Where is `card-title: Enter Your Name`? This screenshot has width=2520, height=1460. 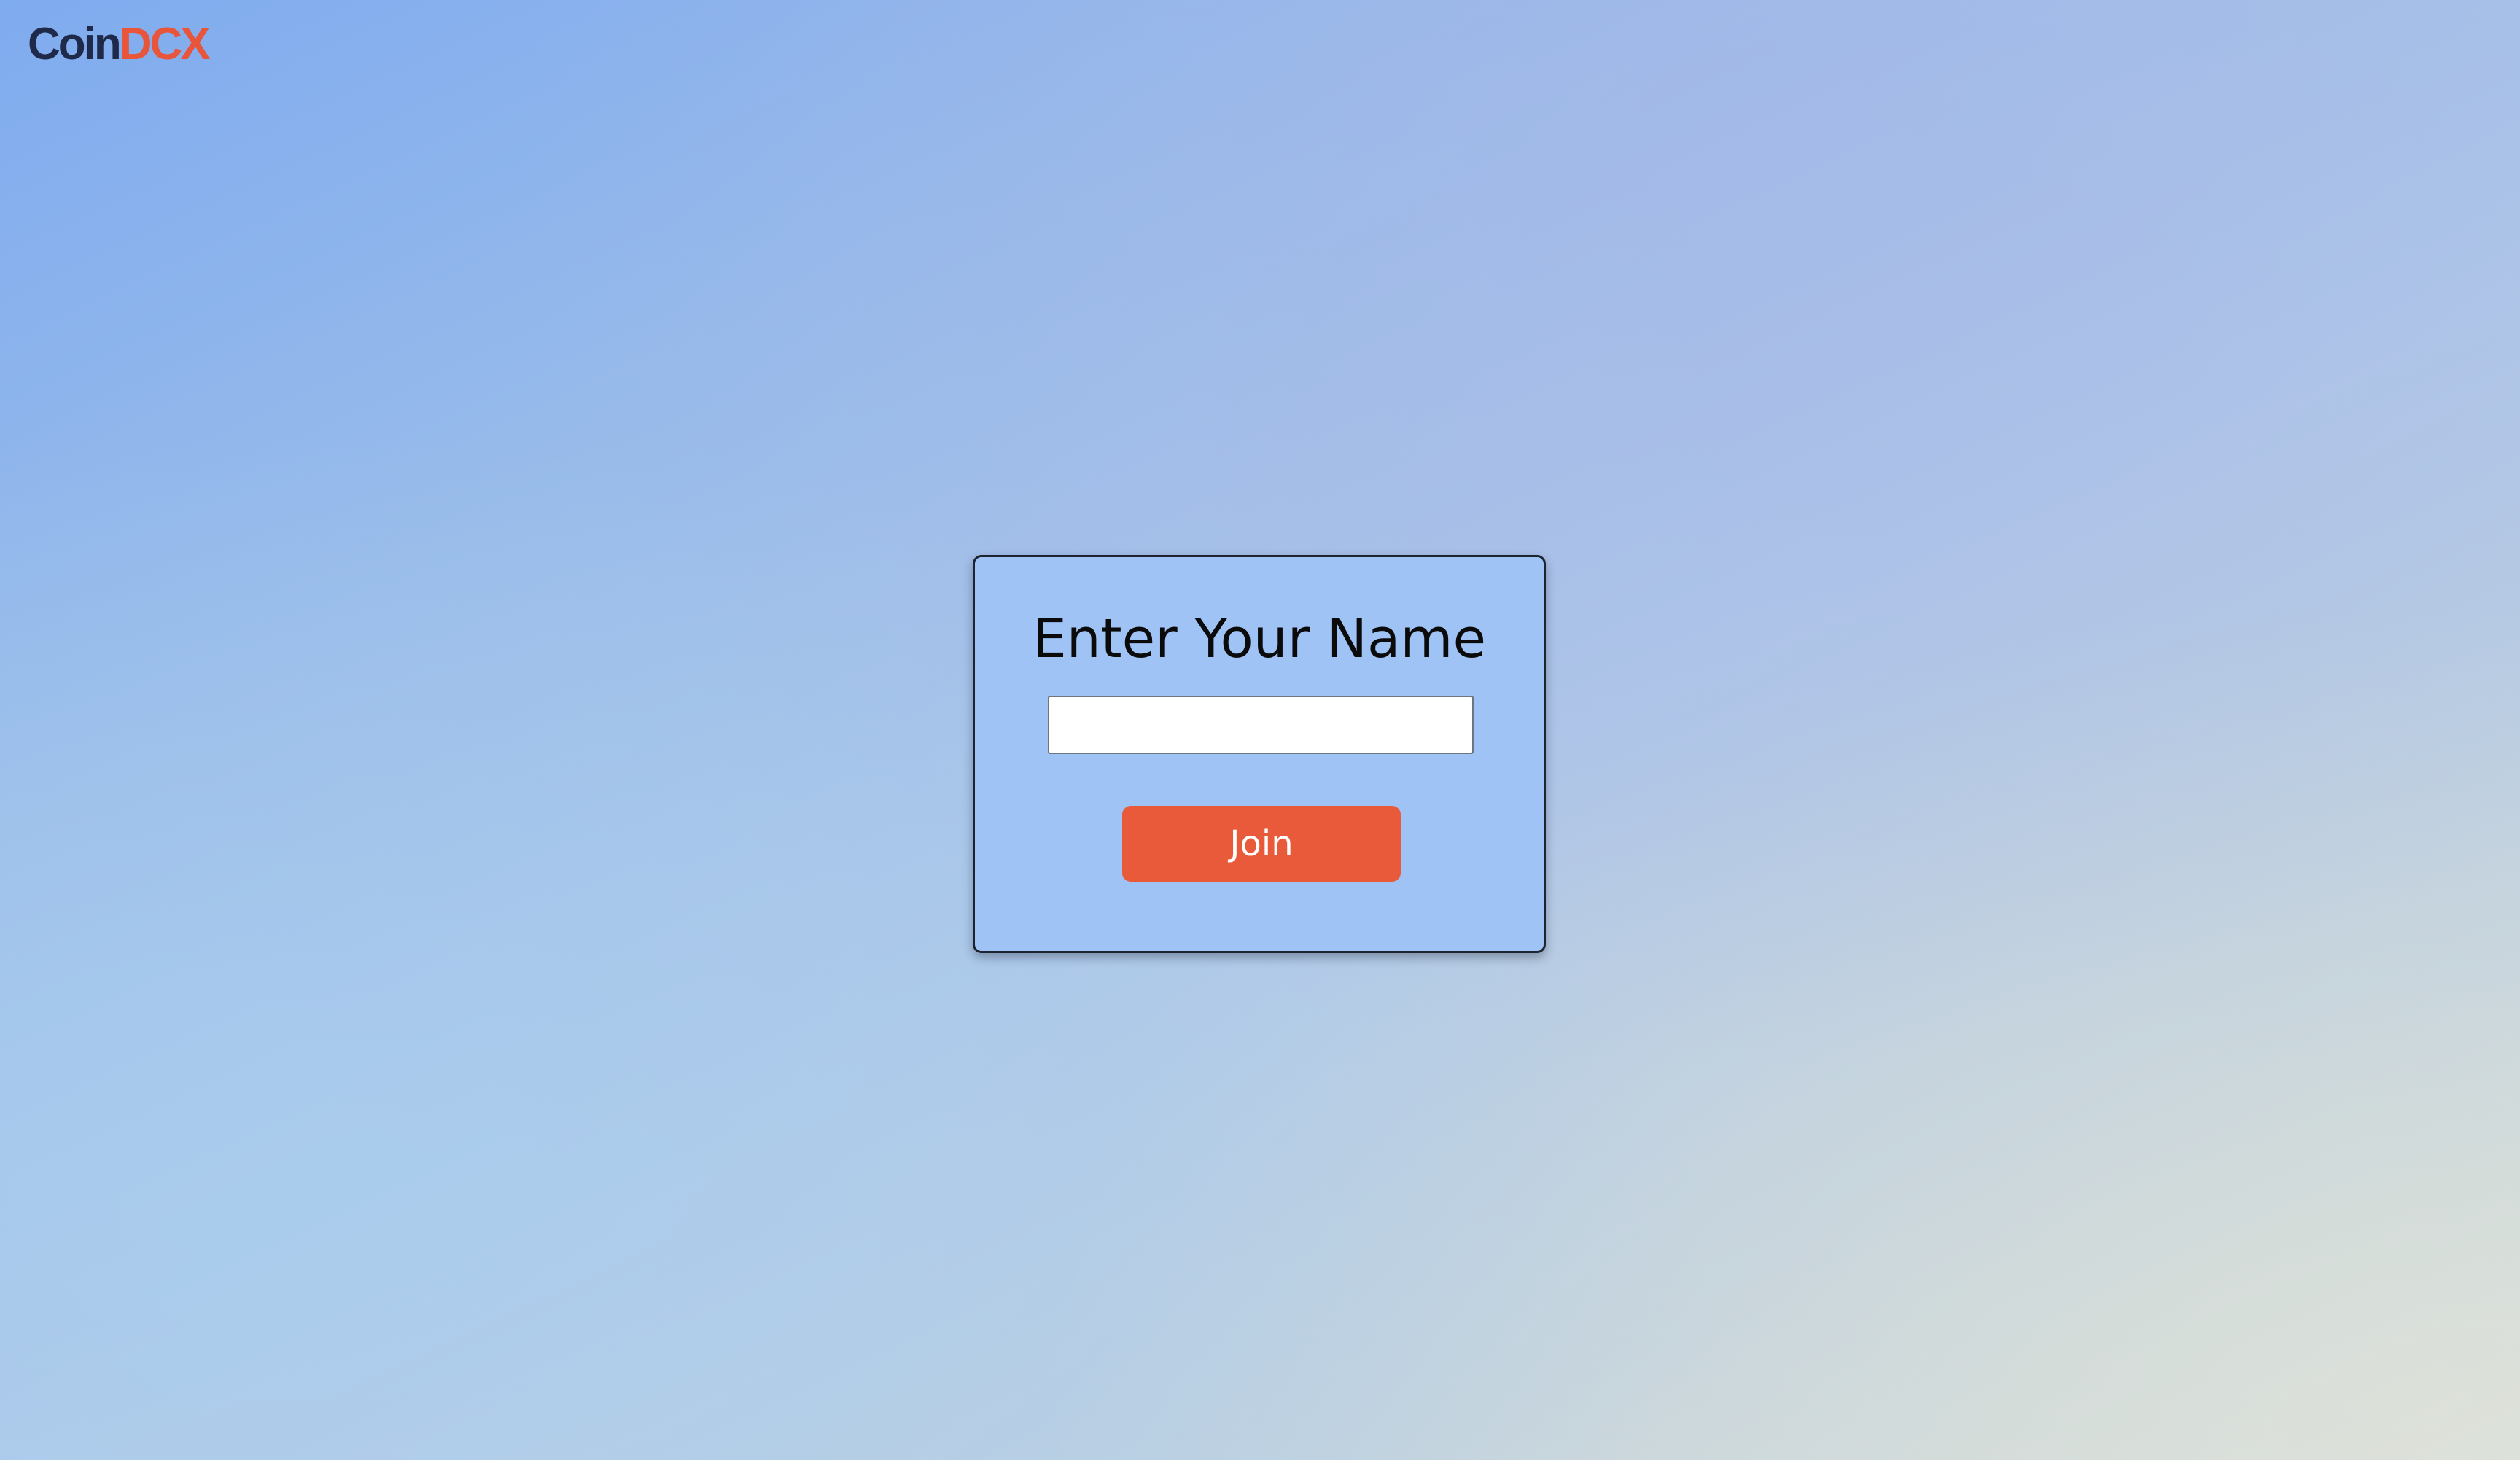
card-title: Enter Your Name is located at coordinates (1259, 638).